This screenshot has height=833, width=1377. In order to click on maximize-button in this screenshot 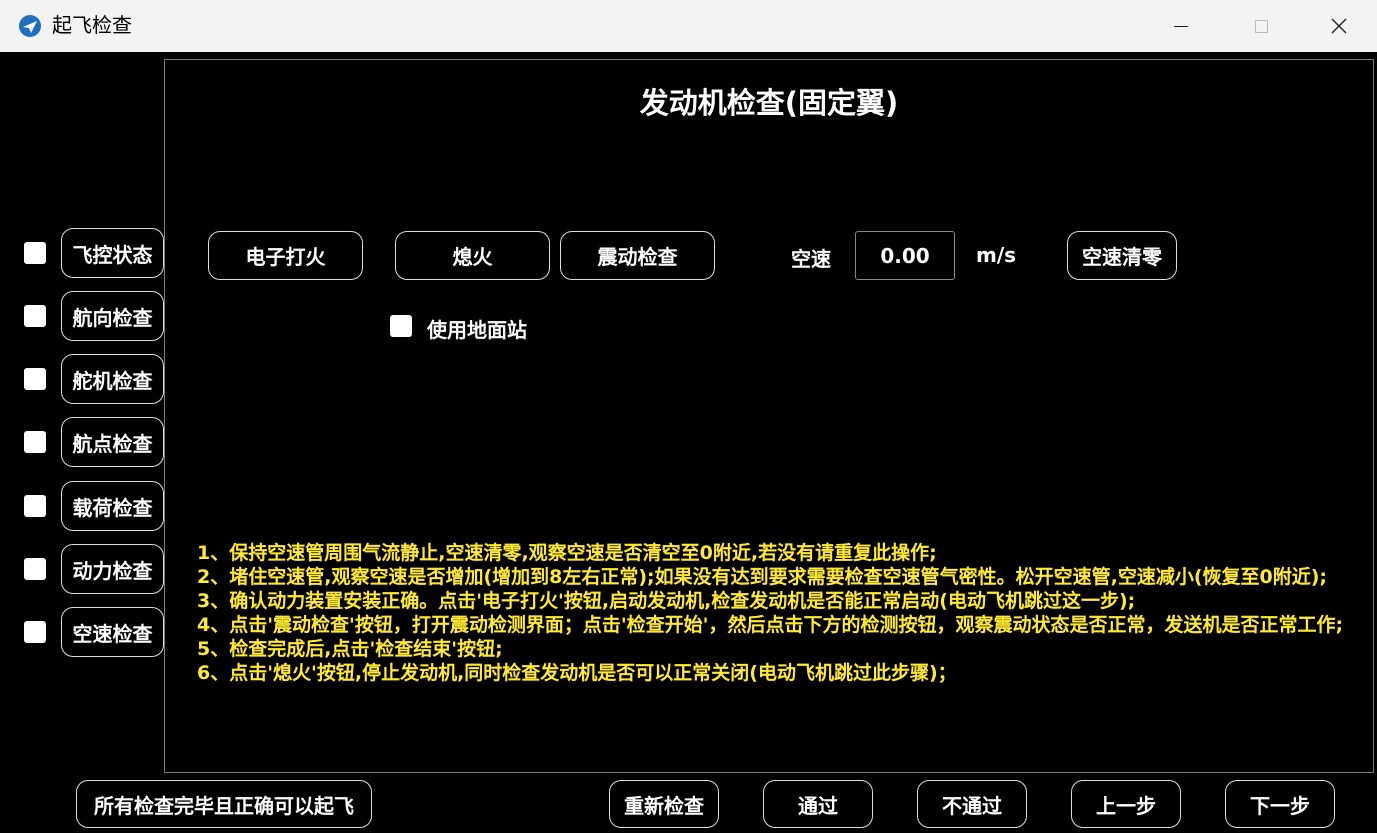, I will do `click(1261, 26)`.